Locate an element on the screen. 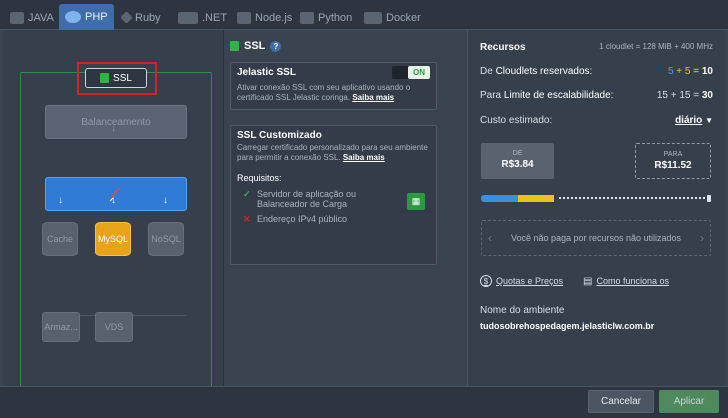  cache-node: Cache is located at coordinates (60, 239).